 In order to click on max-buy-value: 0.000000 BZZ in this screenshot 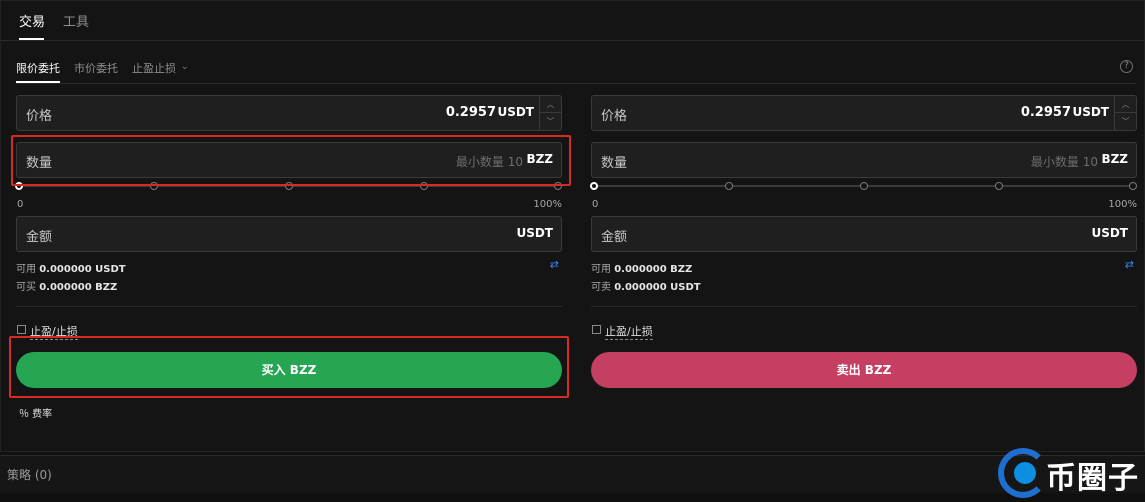, I will do `click(78, 287)`.